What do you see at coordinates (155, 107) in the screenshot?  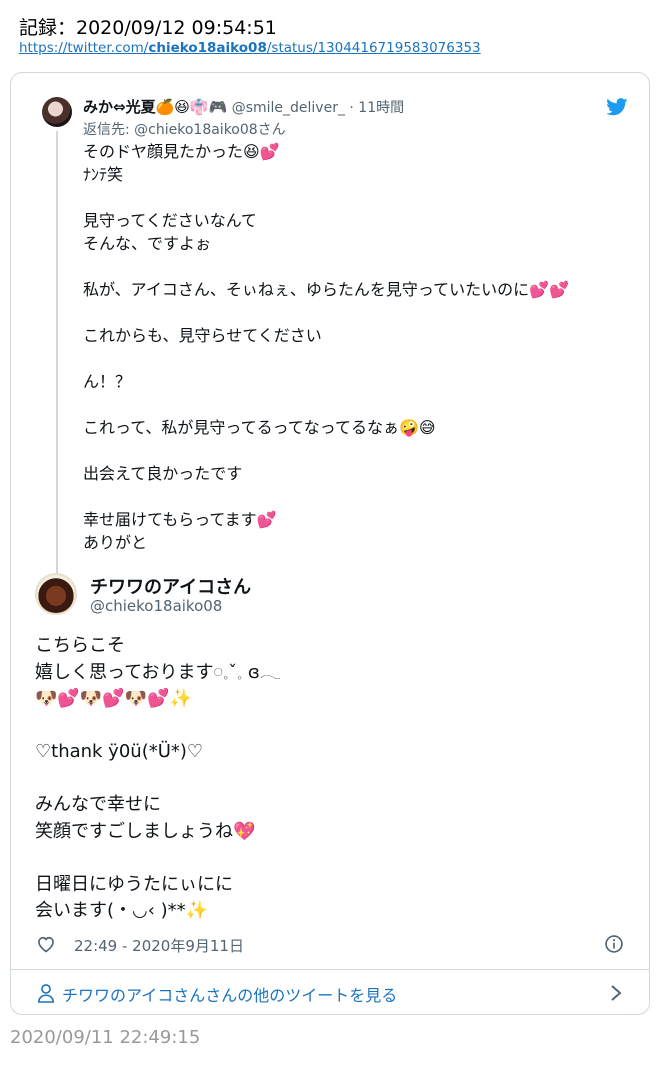 I see `quote-author-name: みか⇔光夏🍊😆👘🎮` at bounding box center [155, 107].